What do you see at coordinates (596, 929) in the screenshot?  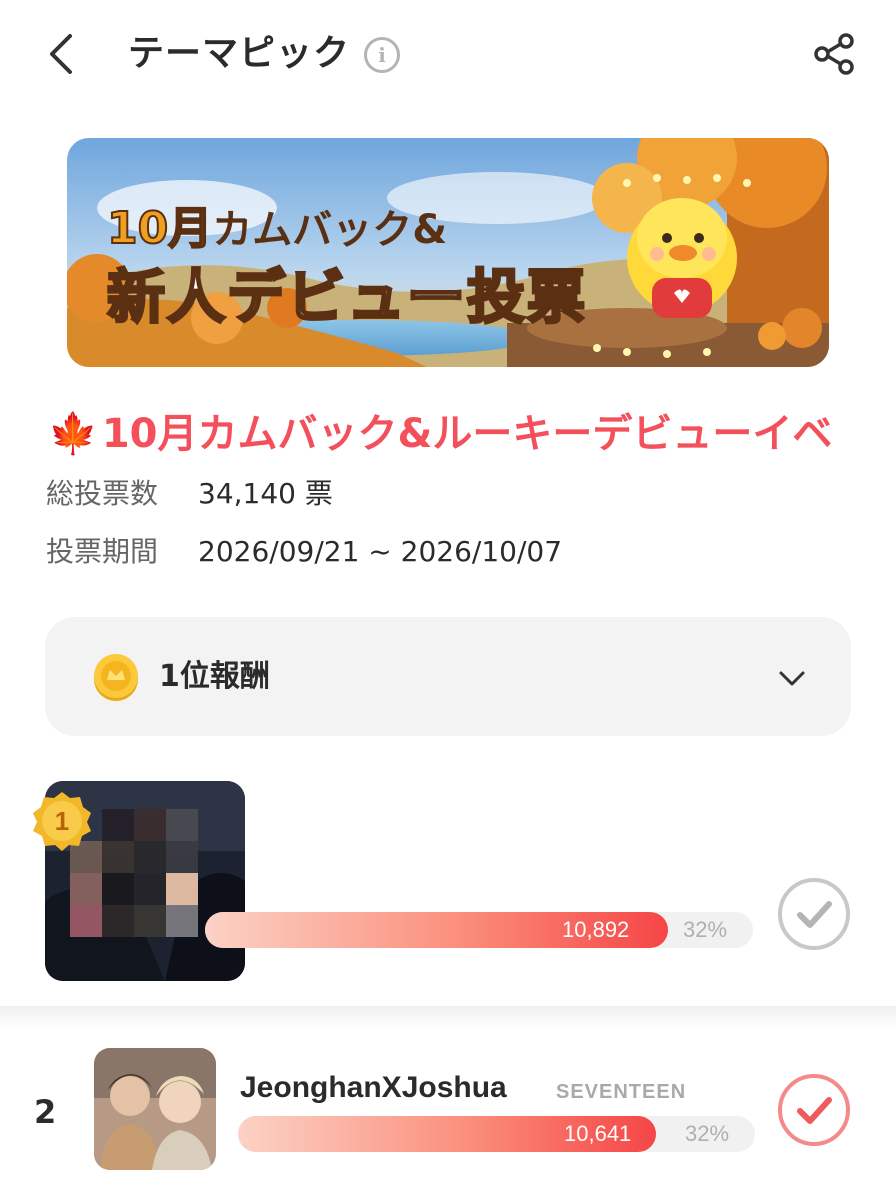 I see `vote-count-1: 10,892` at bounding box center [596, 929].